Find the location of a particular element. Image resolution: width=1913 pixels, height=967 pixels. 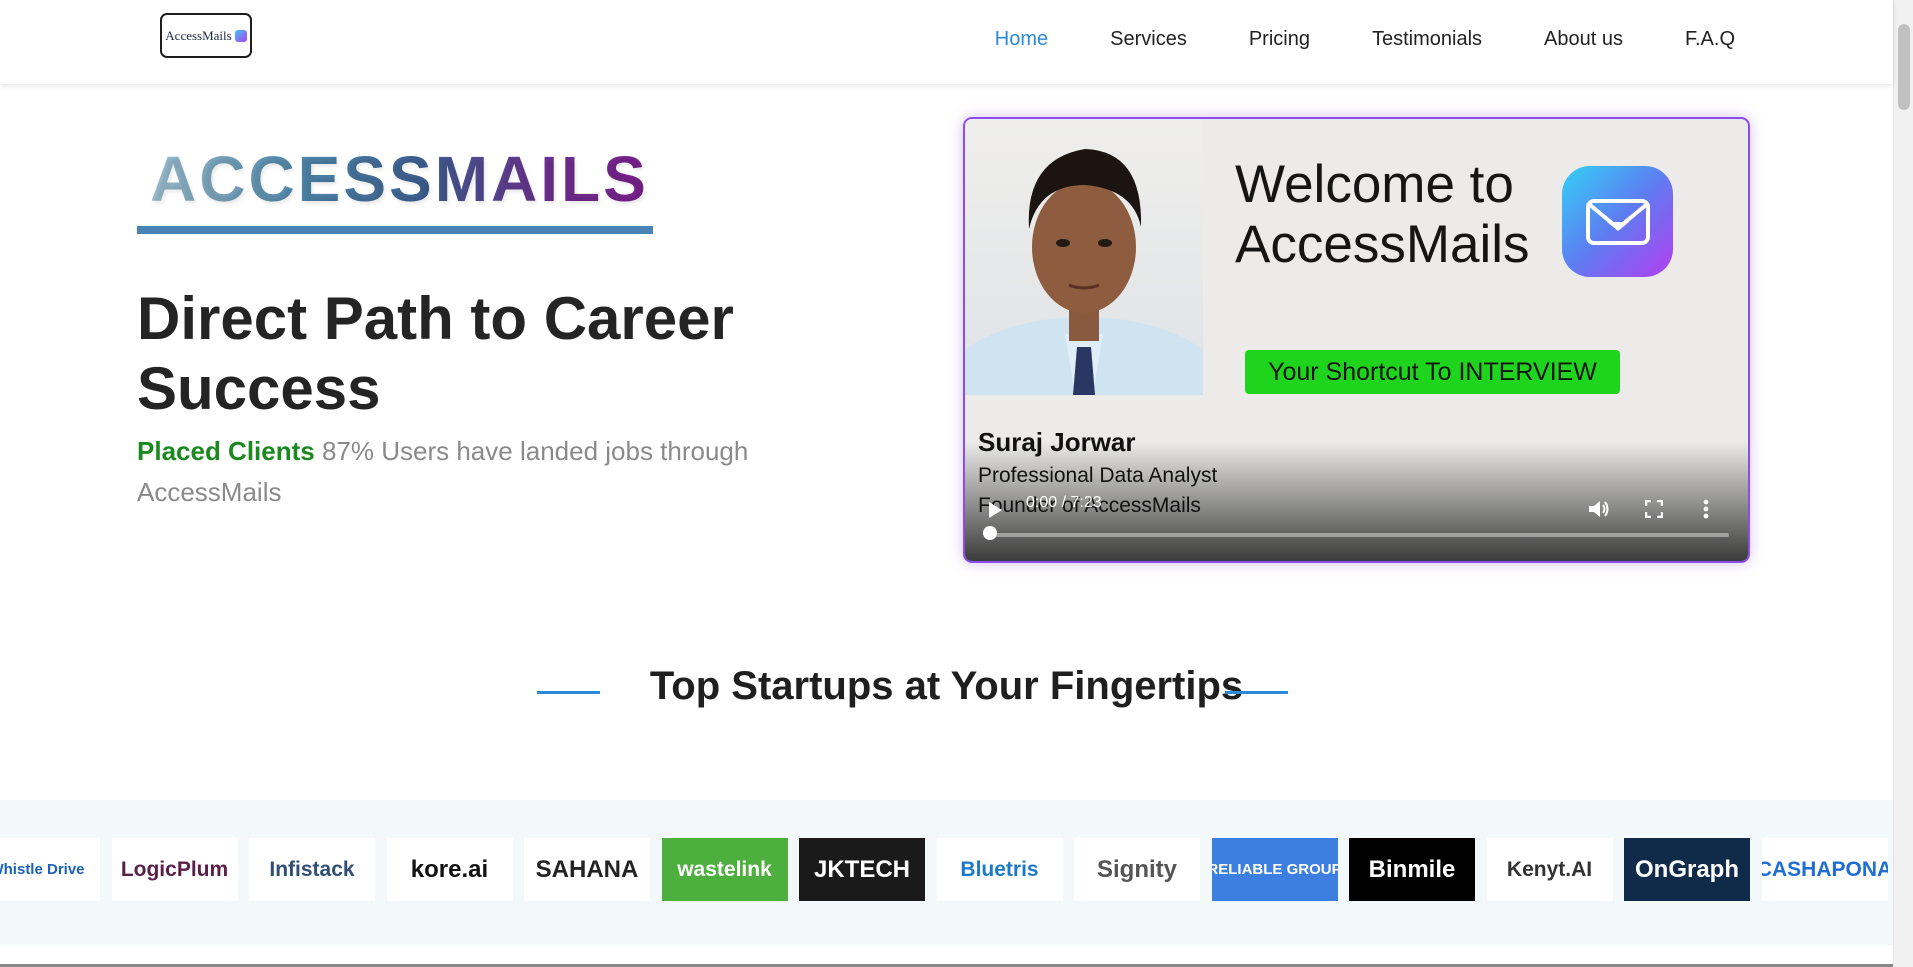

video-progress-knob is located at coordinates (990, 533).